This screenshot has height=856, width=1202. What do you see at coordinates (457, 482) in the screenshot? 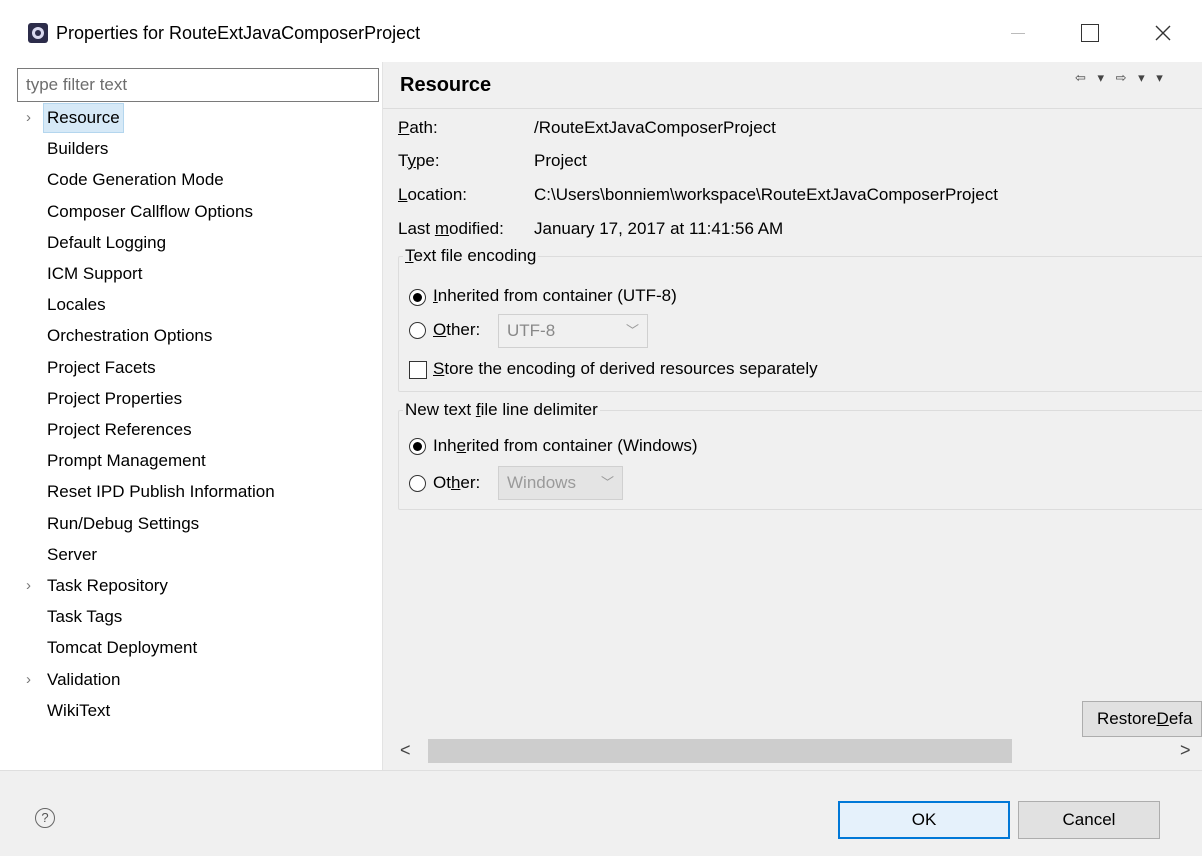
I see `delimiter-other-label: Other:` at bounding box center [457, 482].